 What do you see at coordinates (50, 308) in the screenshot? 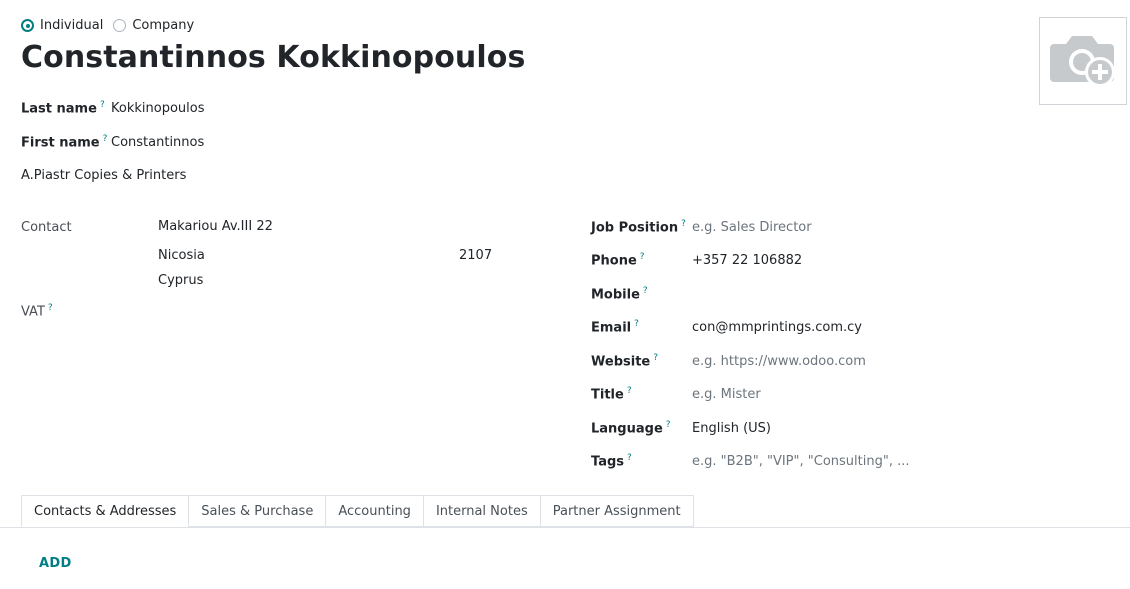
I see `vat-help-icon: ?` at bounding box center [50, 308].